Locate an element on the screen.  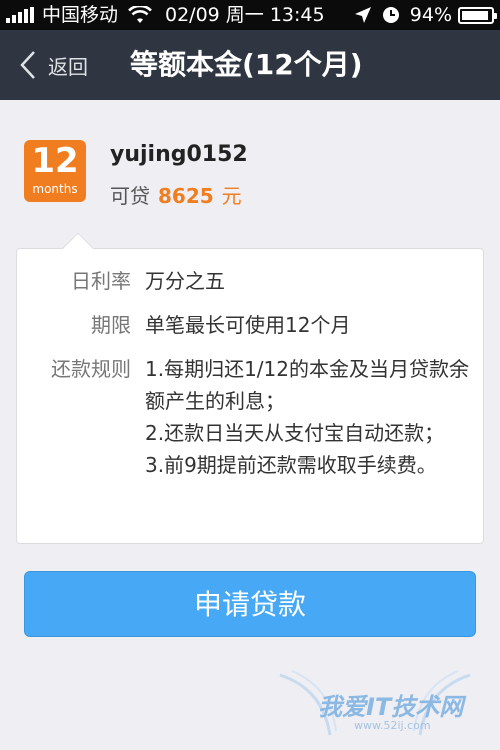
rule-item: 1.每期归还1/12的本金及当月贷款余额产生的利息； is located at coordinates (307, 385).